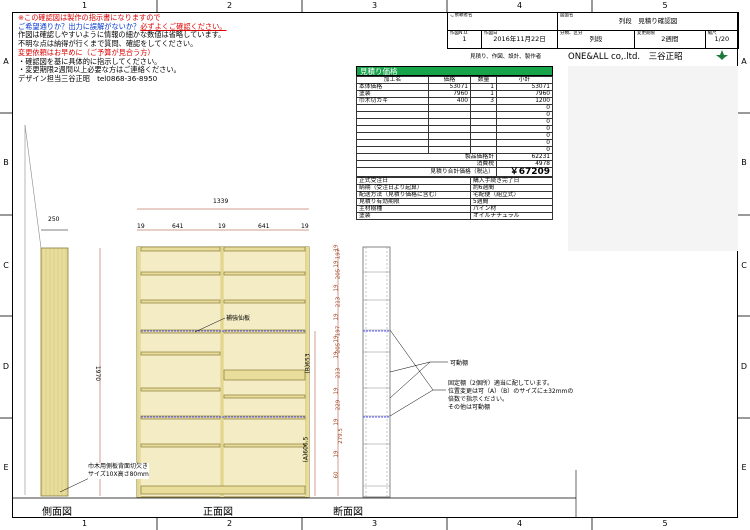 The height and width of the screenshot is (530, 750). What do you see at coordinates (54, 219) in the screenshot?
I see `dim-side-depth: 250` at bounding box center [54, 219].